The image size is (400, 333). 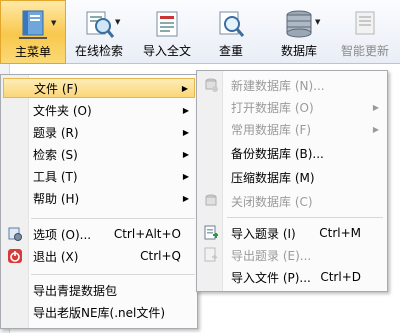 I want to click on submenu-item-import-records: 导入题录 (I) Ctrl+M, so click(x=292, y=233).